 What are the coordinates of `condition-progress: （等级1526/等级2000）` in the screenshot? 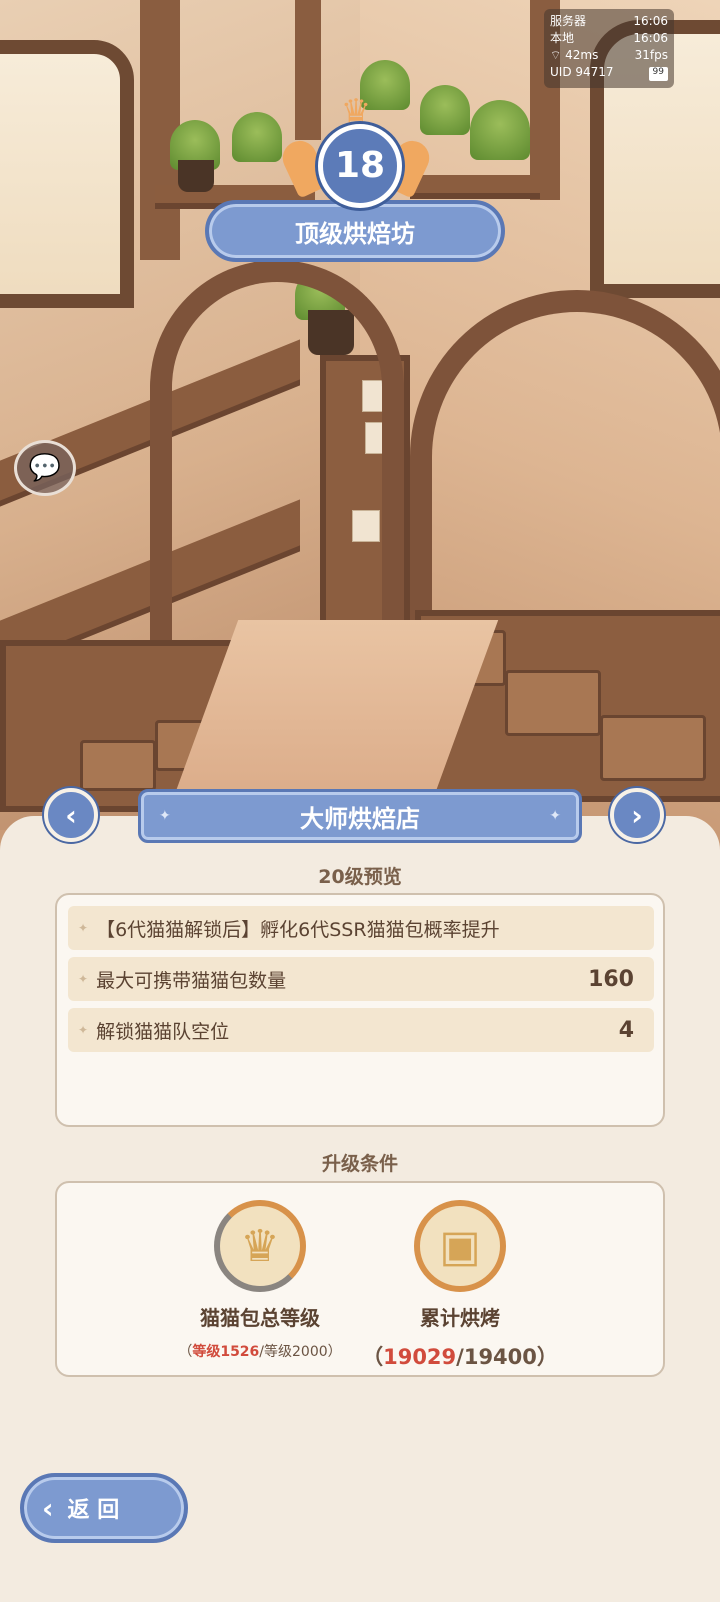 It's located at (260, 1351).